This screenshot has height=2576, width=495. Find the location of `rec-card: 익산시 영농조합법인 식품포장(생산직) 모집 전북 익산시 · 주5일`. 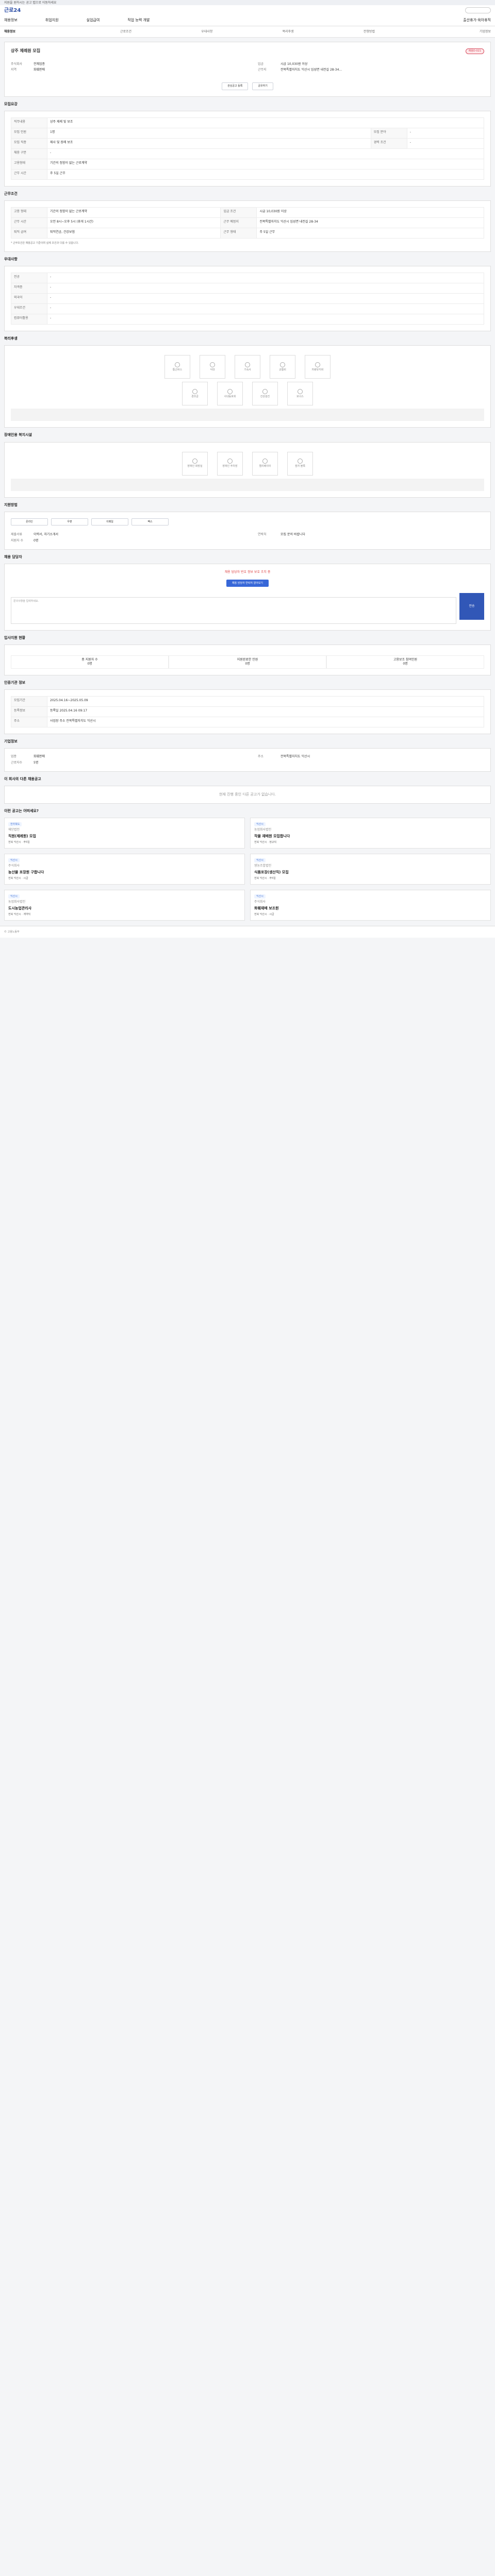

rec-card: 익산시 영농조합법인 식품포장(생산직) 모집 전북 익산시 · 주5일 is located at coordinates (371, 869).